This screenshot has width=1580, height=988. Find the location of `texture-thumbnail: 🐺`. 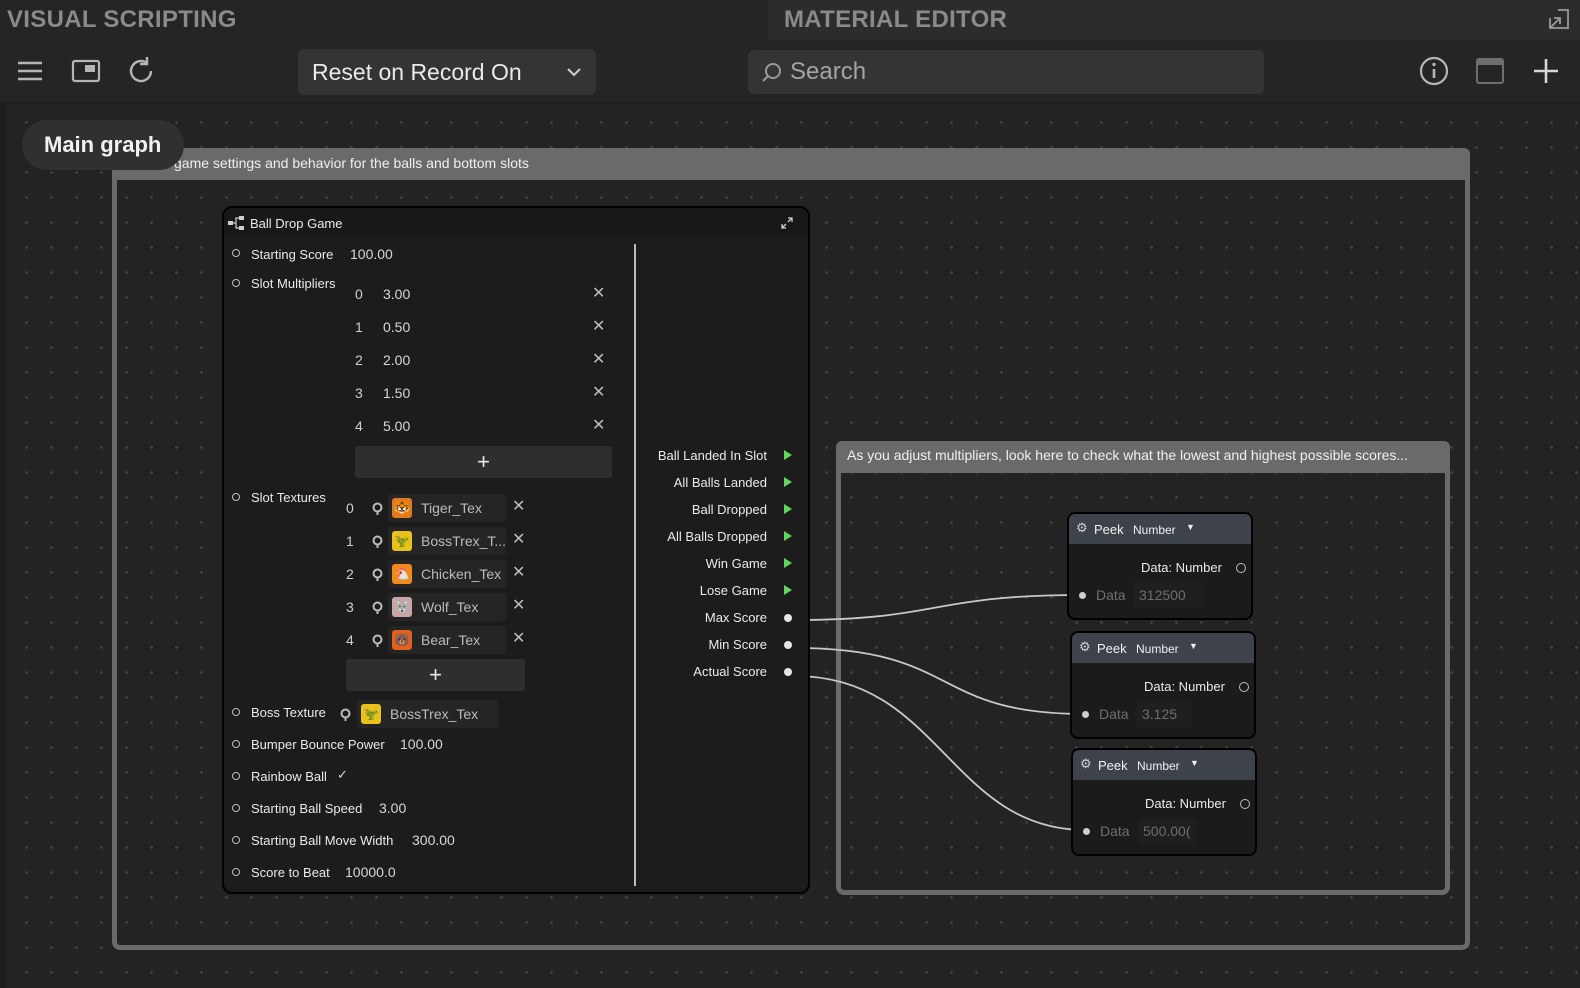

texture-thumbnail: 🐺 is located at coordinates (402, 607).